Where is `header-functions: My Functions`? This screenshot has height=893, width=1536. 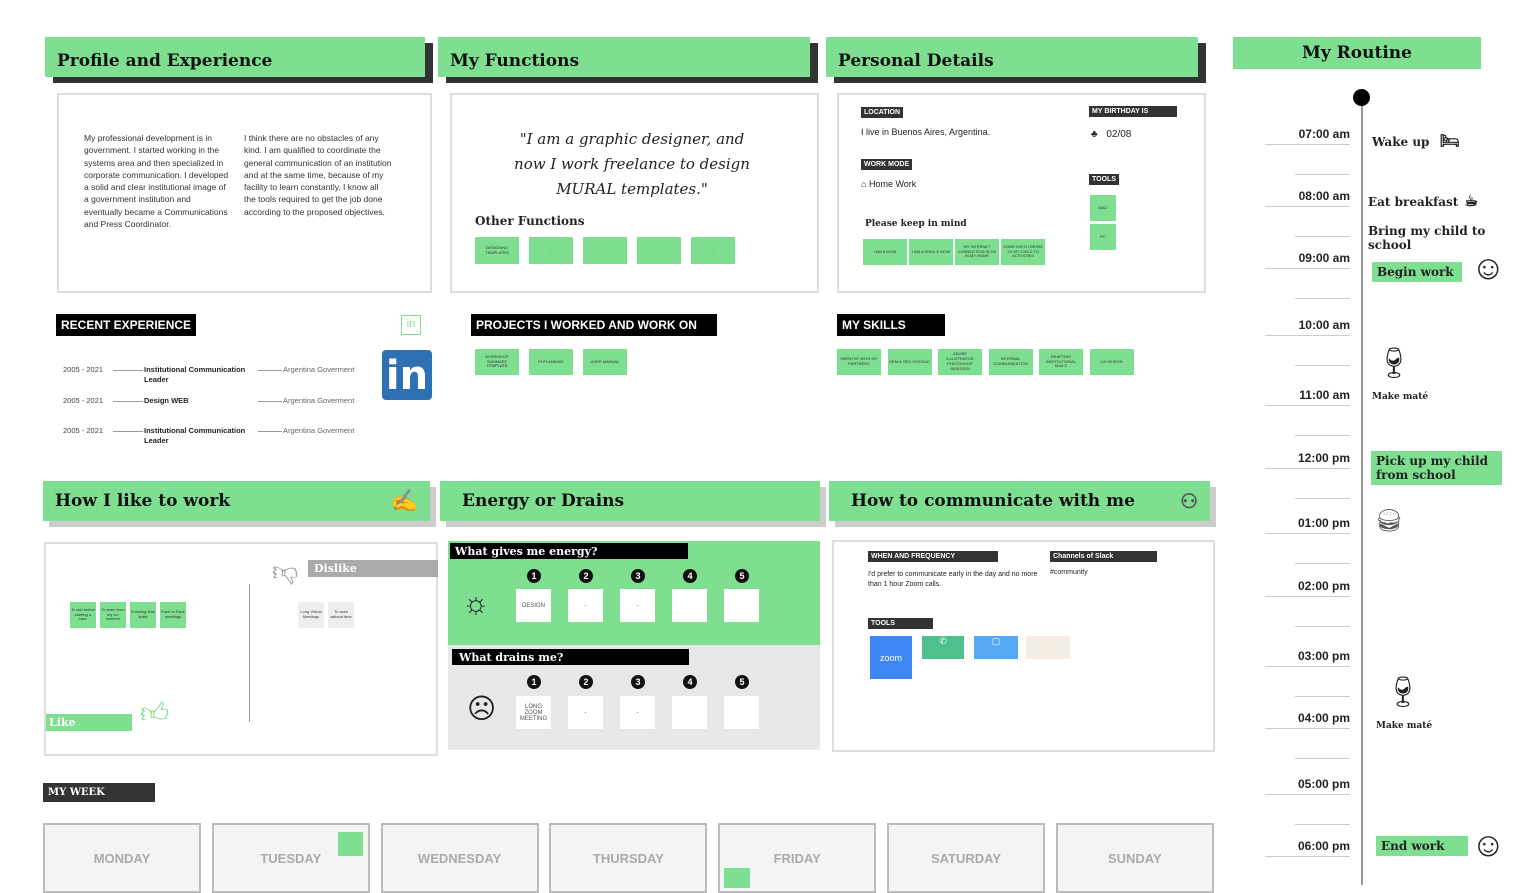
header-functions: My Functions is located at coordinates (624, 57).